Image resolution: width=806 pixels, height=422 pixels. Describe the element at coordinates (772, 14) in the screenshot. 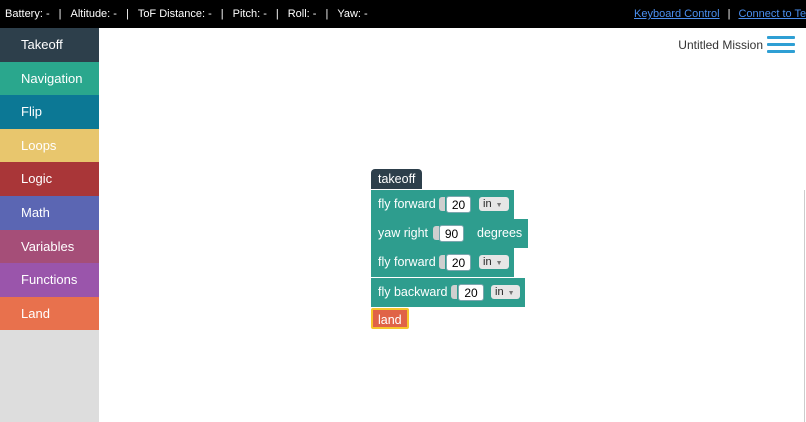

I see `connect-link: Connect to Tello` at that location.